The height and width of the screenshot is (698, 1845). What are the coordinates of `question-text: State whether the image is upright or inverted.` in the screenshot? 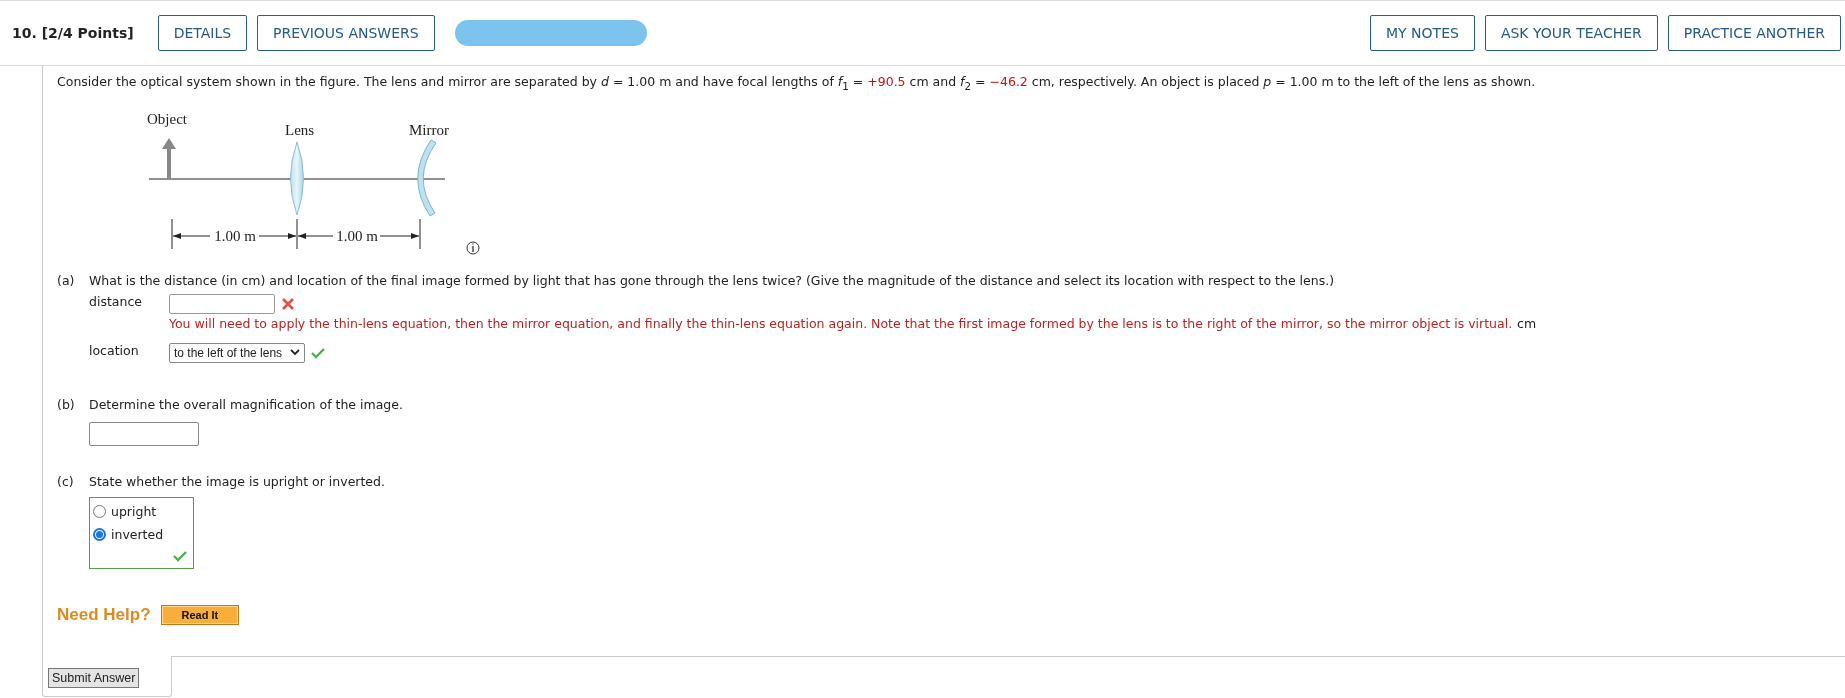 It's located at (237, 481).